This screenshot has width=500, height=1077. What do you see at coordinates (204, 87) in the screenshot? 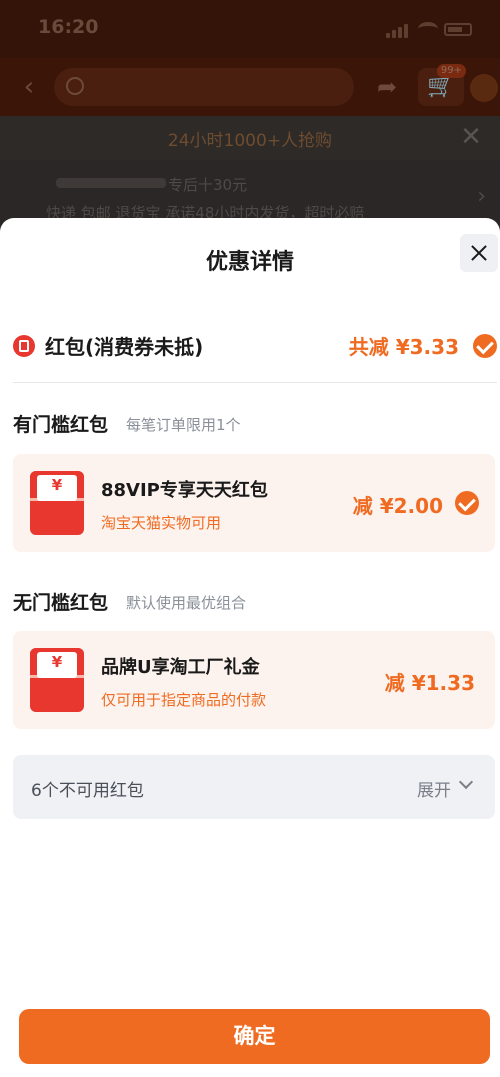
I see `search-bar` at bounding box center [204, 87].